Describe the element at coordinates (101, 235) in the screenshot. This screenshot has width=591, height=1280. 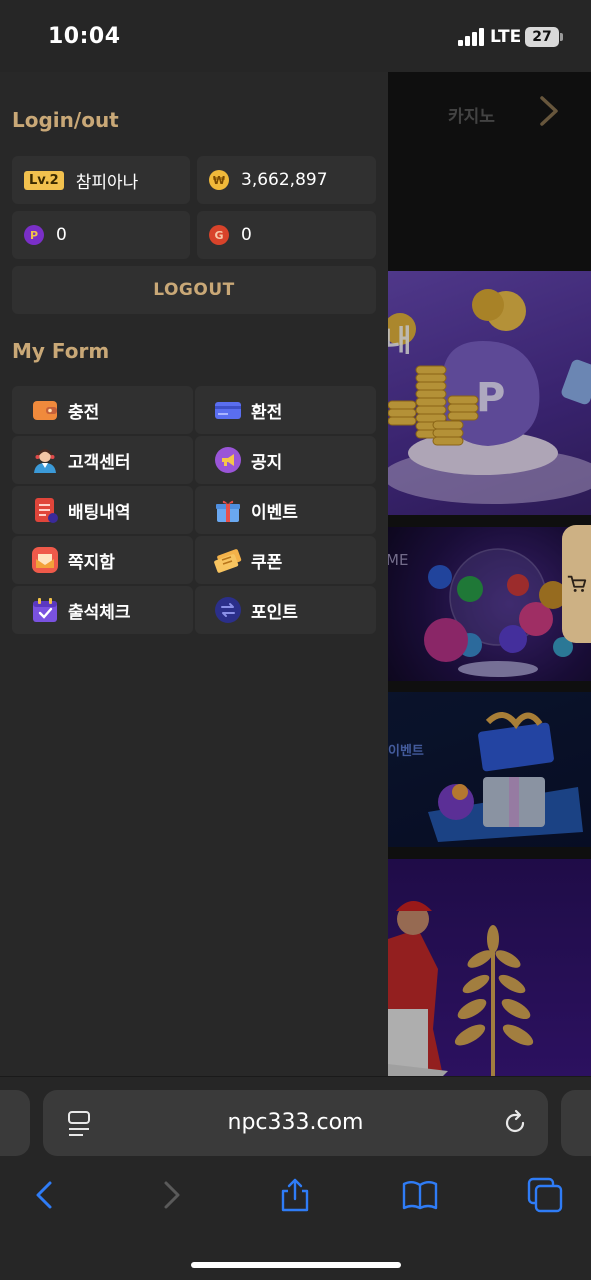
I see `point-card: P 0` at that location.